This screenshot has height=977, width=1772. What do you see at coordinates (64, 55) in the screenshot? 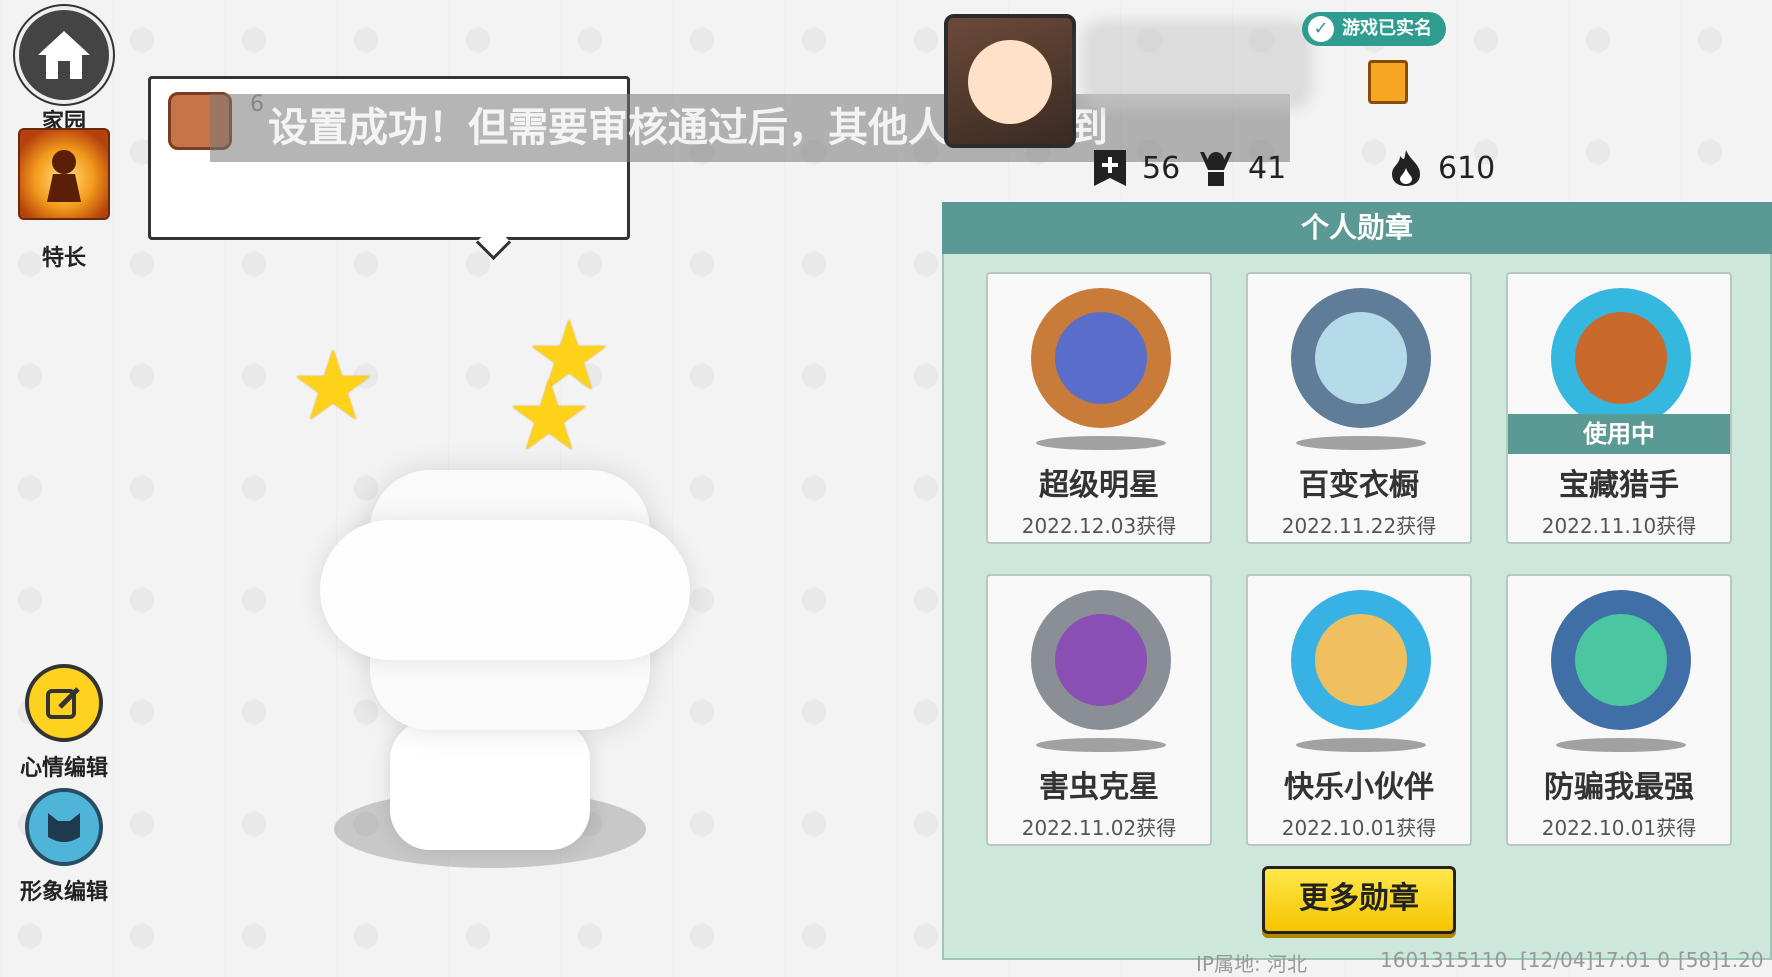
I see `house-icon` at bounding box center [64, 55].